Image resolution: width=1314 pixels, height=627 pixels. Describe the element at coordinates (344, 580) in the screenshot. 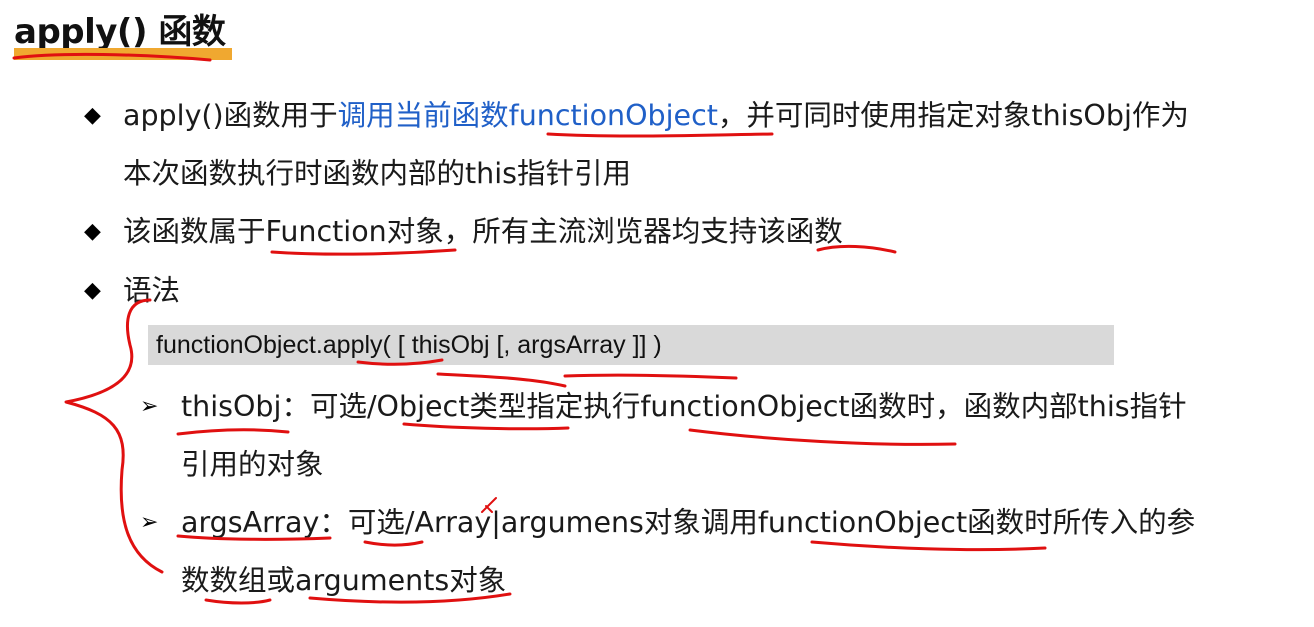

I see `param-argsarray-line-2: 数数组或arguments对象` at that location.